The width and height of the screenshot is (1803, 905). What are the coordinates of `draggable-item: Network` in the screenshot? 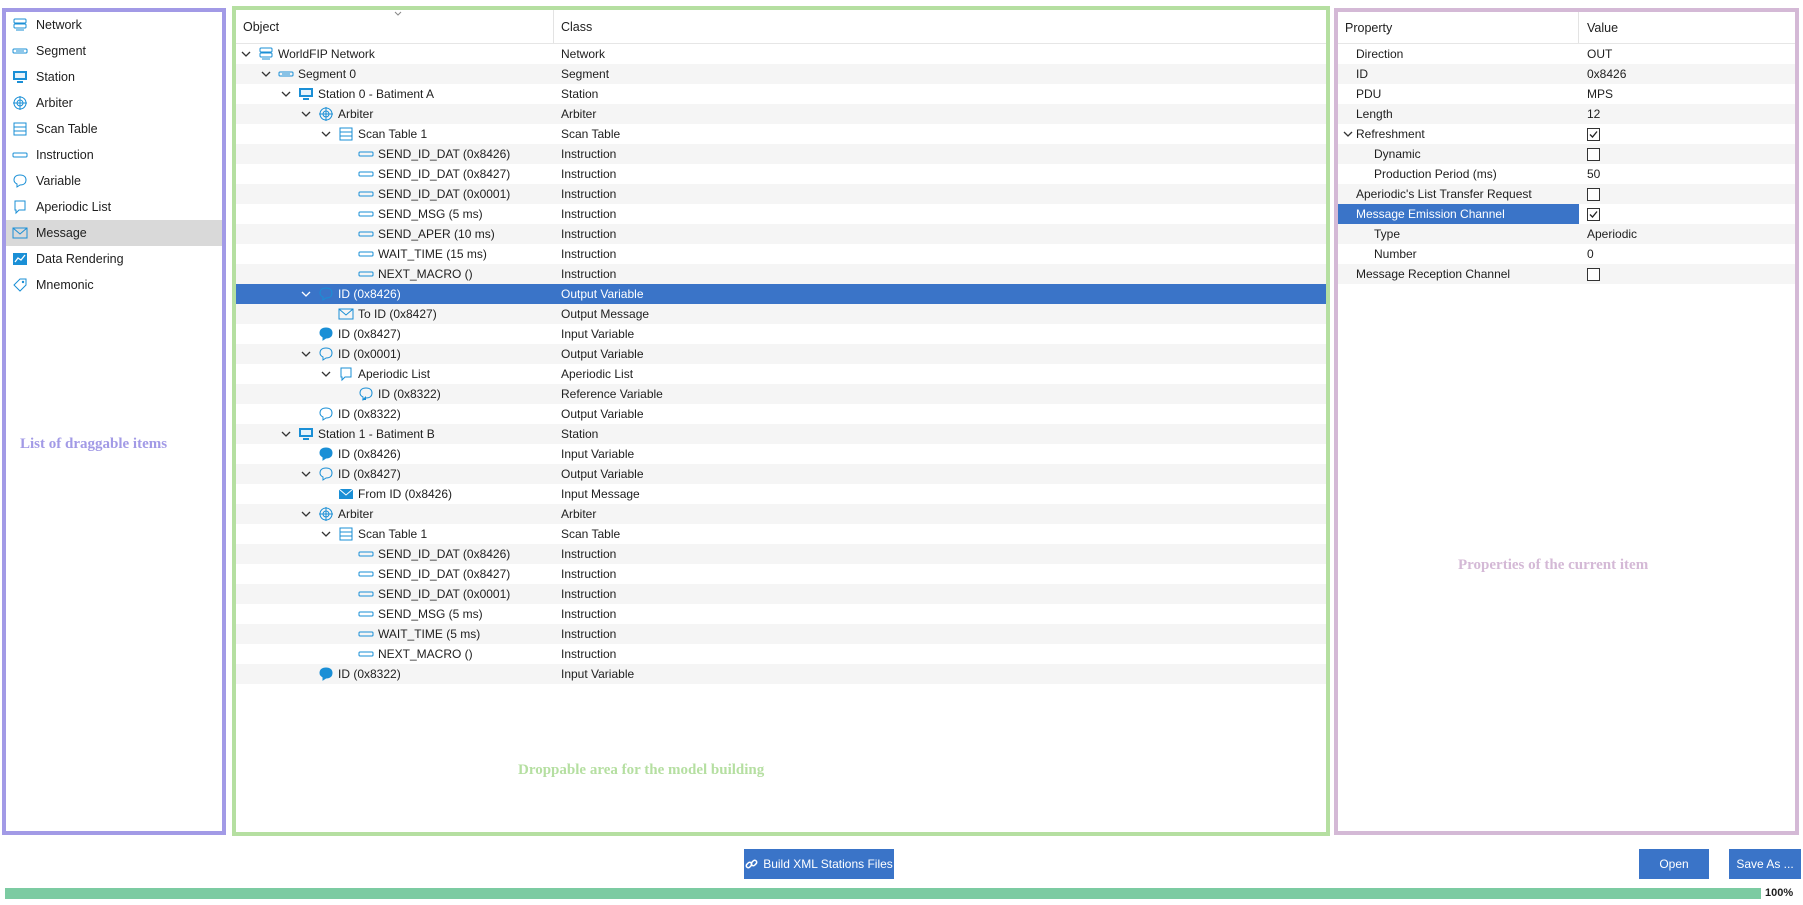 It's located at (114, 25).